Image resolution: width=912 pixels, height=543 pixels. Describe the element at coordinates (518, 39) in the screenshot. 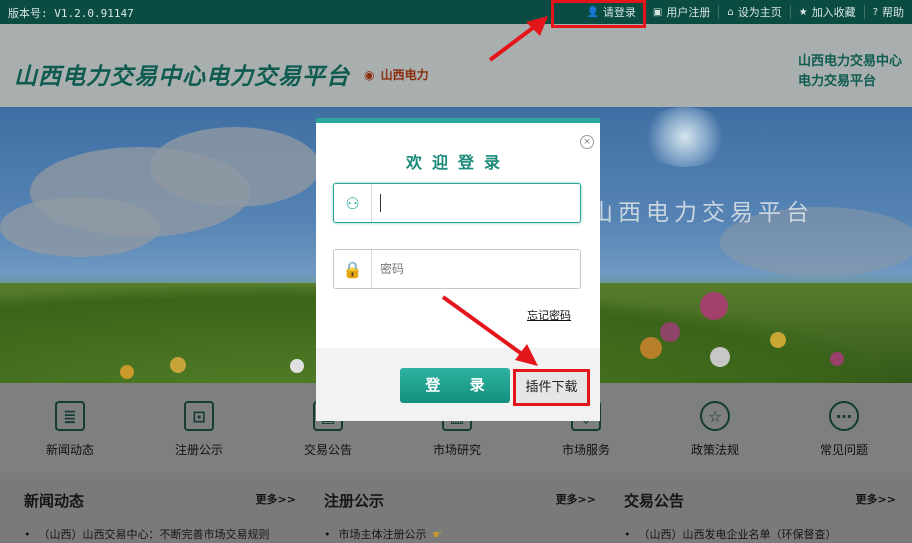

I see `arrow-to-login-link` at that location.